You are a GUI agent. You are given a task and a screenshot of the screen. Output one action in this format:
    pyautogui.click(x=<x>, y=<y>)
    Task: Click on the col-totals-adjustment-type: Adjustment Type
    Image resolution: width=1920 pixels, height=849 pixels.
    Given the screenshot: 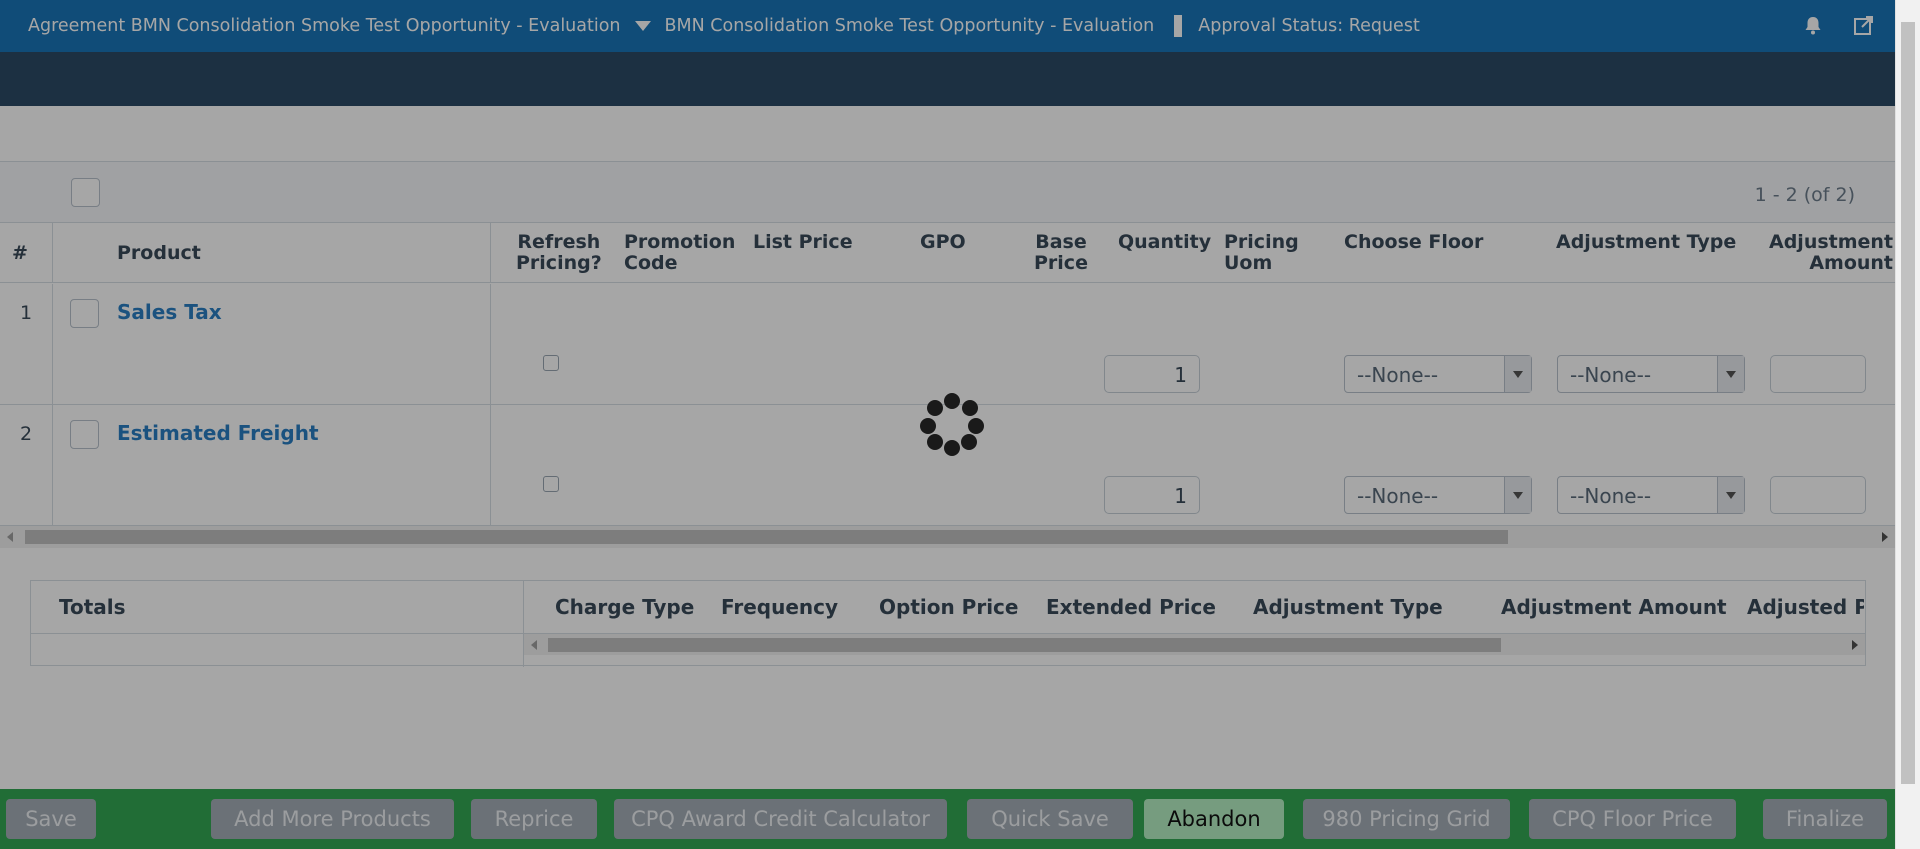 What is the action you would take?
    pyautogui.click(x=1348, y=607)
    